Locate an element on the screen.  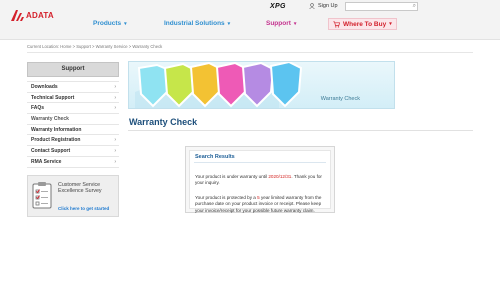
sidebar-item-product-registration: Product Registration › is located at coordinates (73, 141).